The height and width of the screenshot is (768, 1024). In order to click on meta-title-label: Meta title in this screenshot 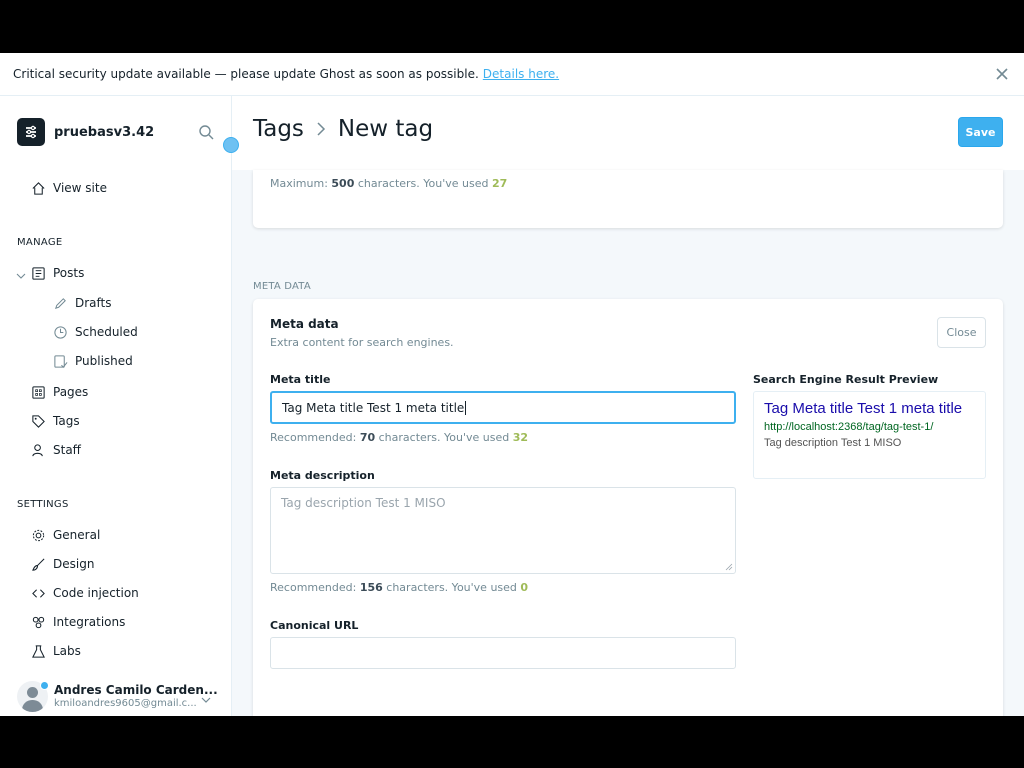, I will do `click(300, 379)`.